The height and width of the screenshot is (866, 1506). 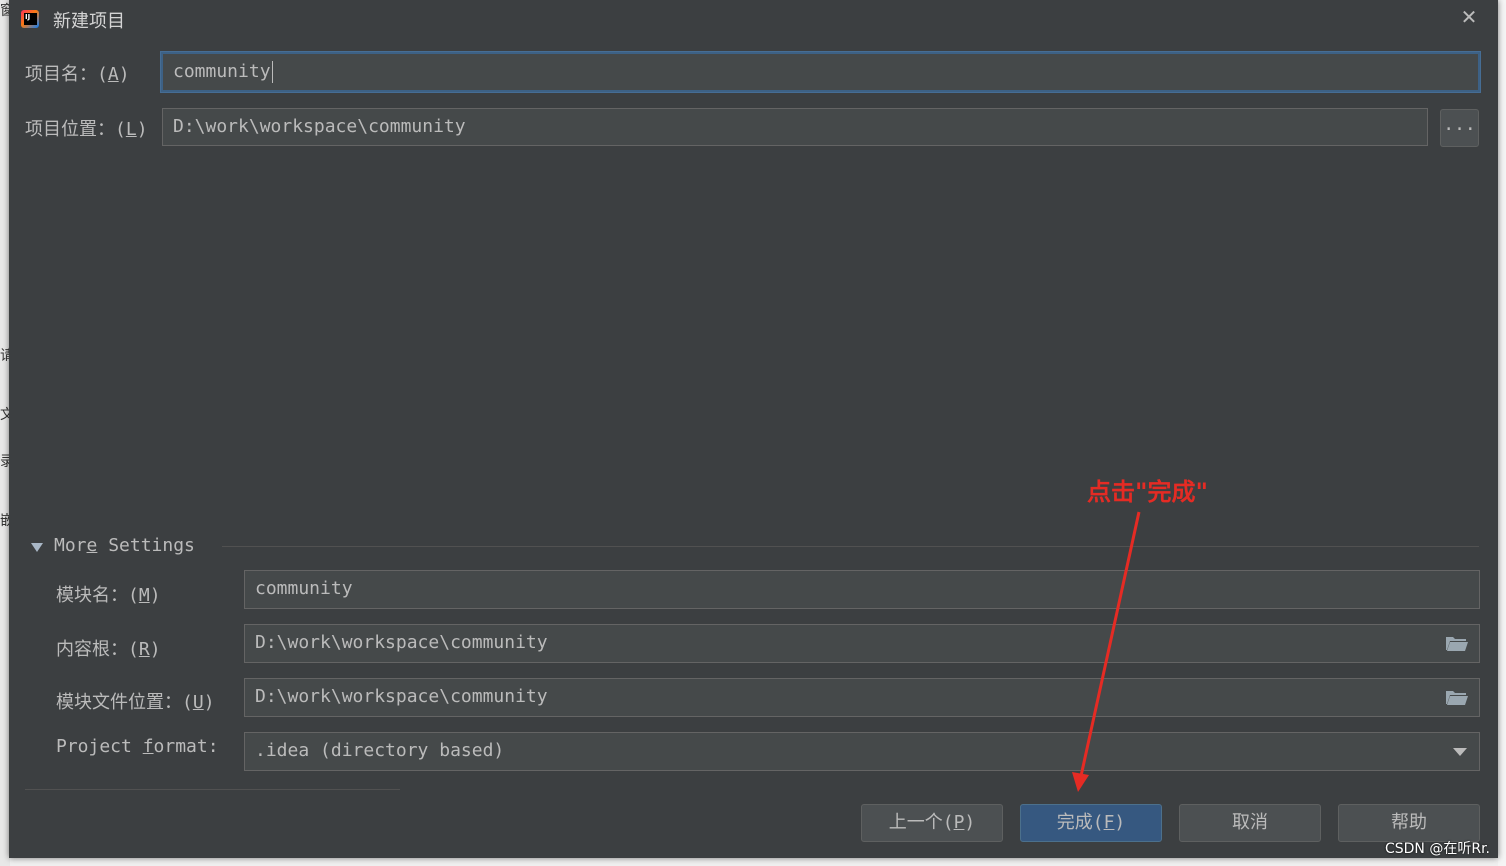 What do you see at coordinates (795, 127) in the screenshot?
I see `project-location-input: D:\work\workspace\community` at bounding box center [795, 127].